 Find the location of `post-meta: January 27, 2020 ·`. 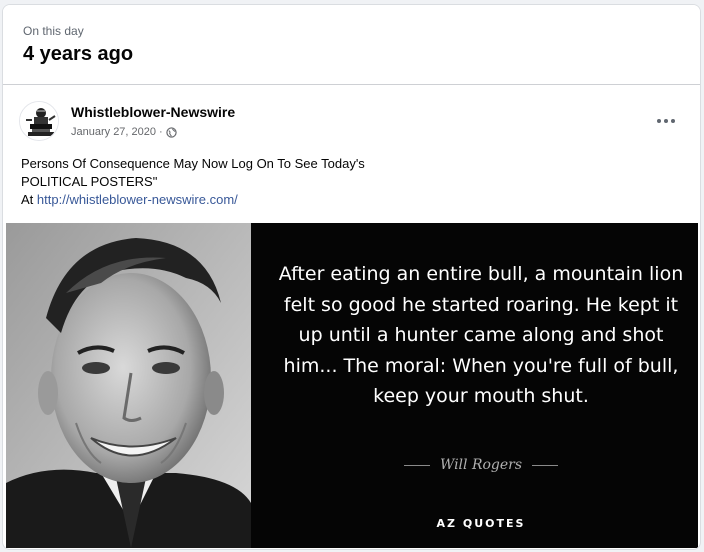

post-meta: January 27, 2020 · is located at coordinates (124, 132).